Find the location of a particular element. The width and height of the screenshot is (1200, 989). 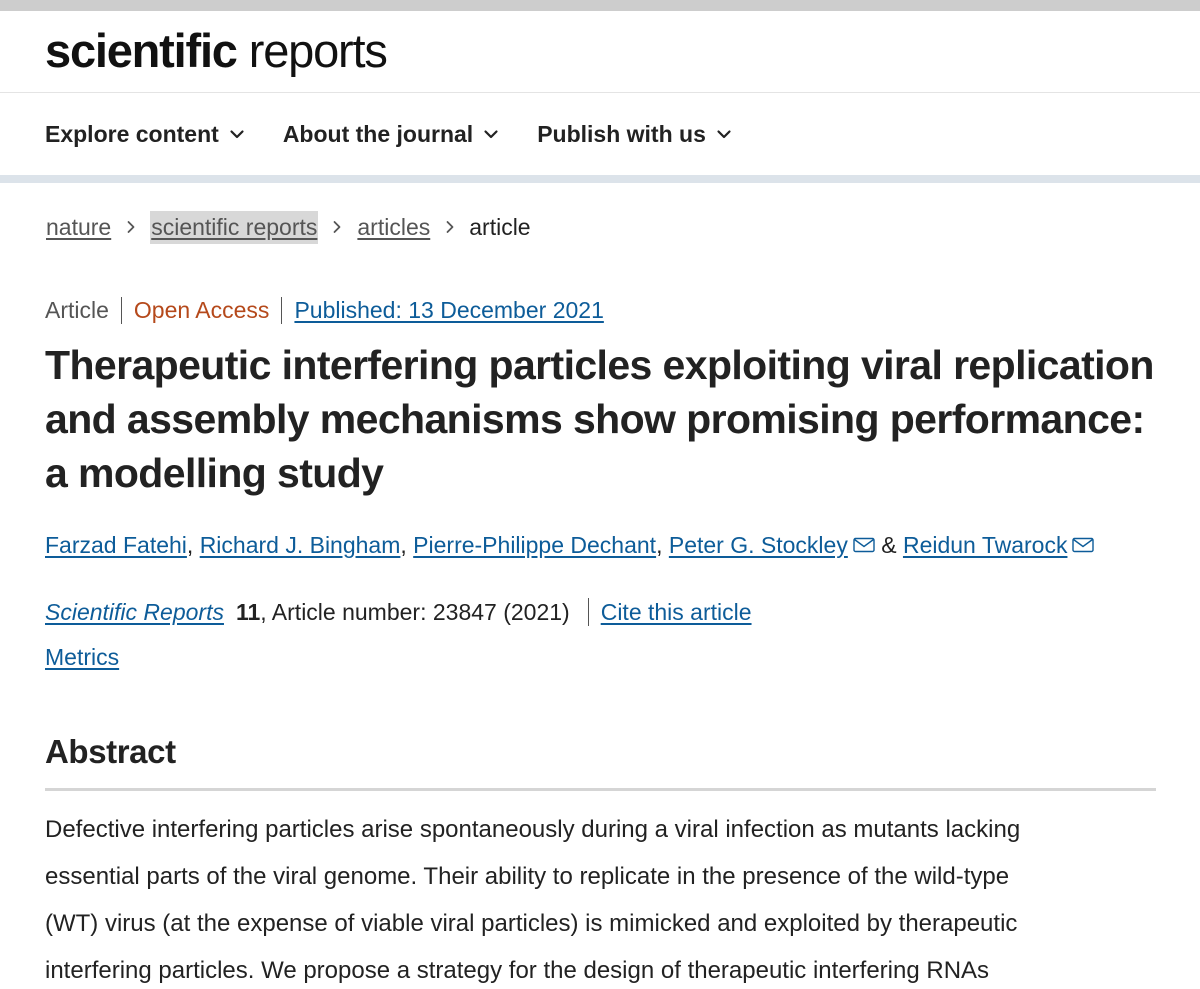

abstract-heading: Abstract is located at coordinates (110, 751).